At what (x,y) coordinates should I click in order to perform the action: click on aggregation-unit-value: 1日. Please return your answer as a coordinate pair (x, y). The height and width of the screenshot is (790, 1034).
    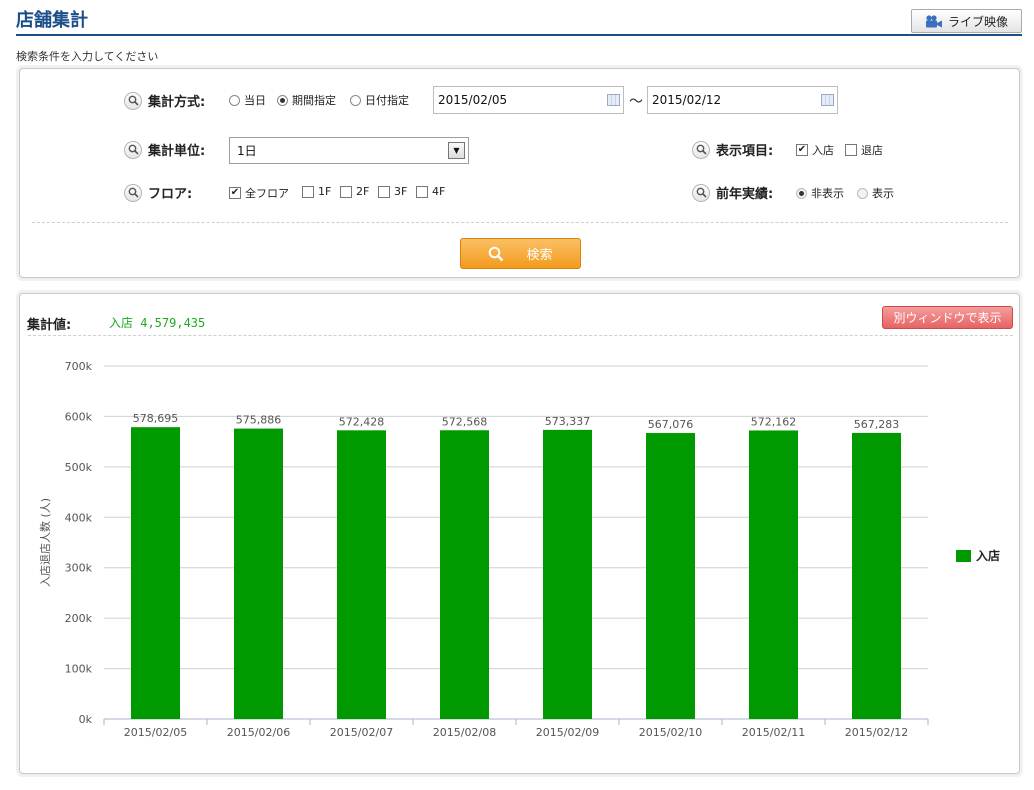
    Looking at the image, I should click on (247, 151).